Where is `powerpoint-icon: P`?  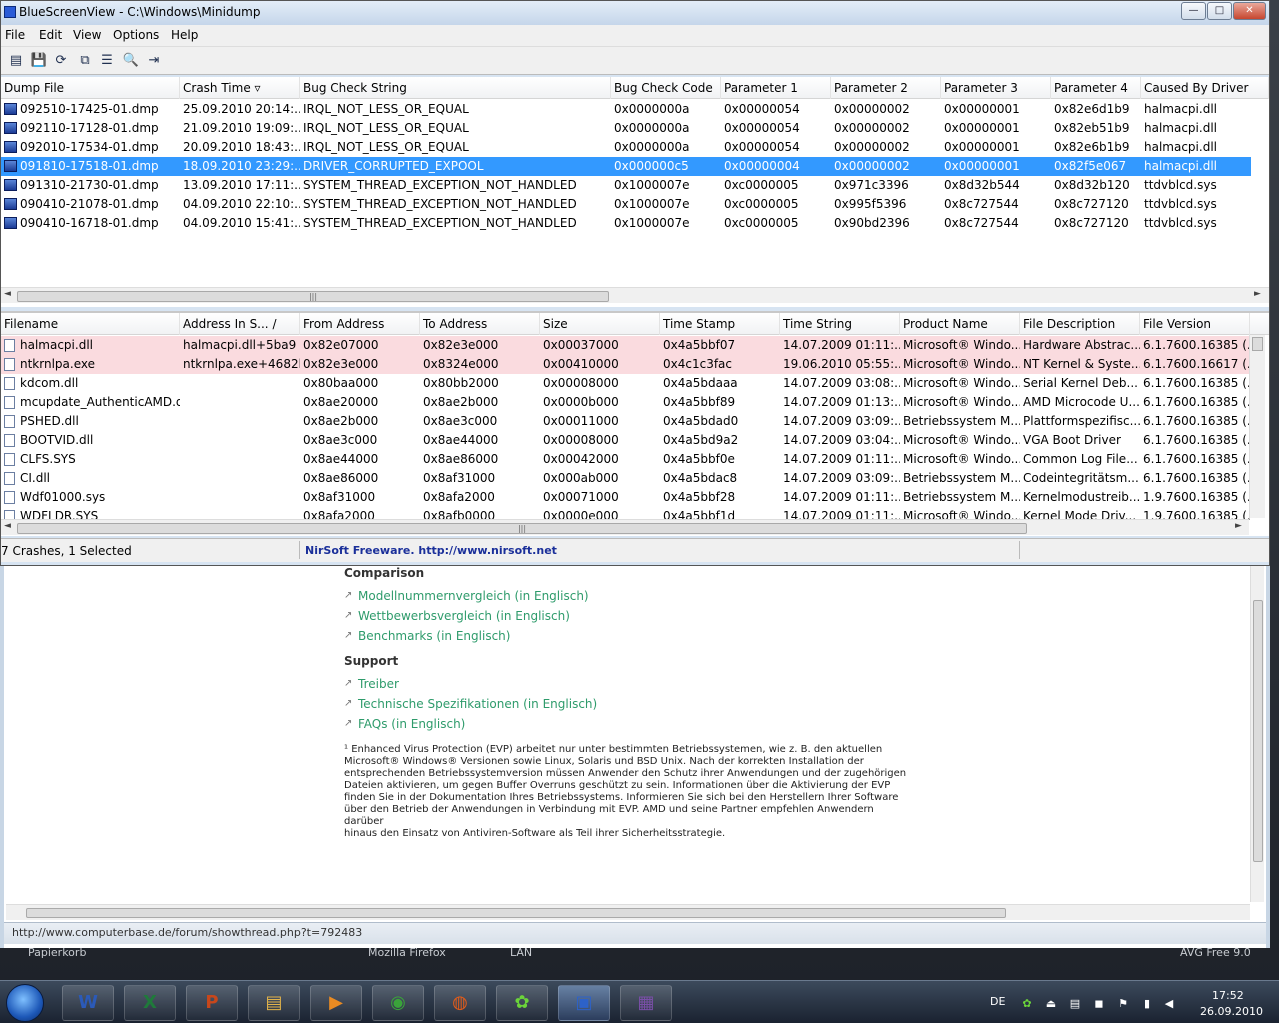
powerpoint-icon: P is located at coordinates (212, 1003).